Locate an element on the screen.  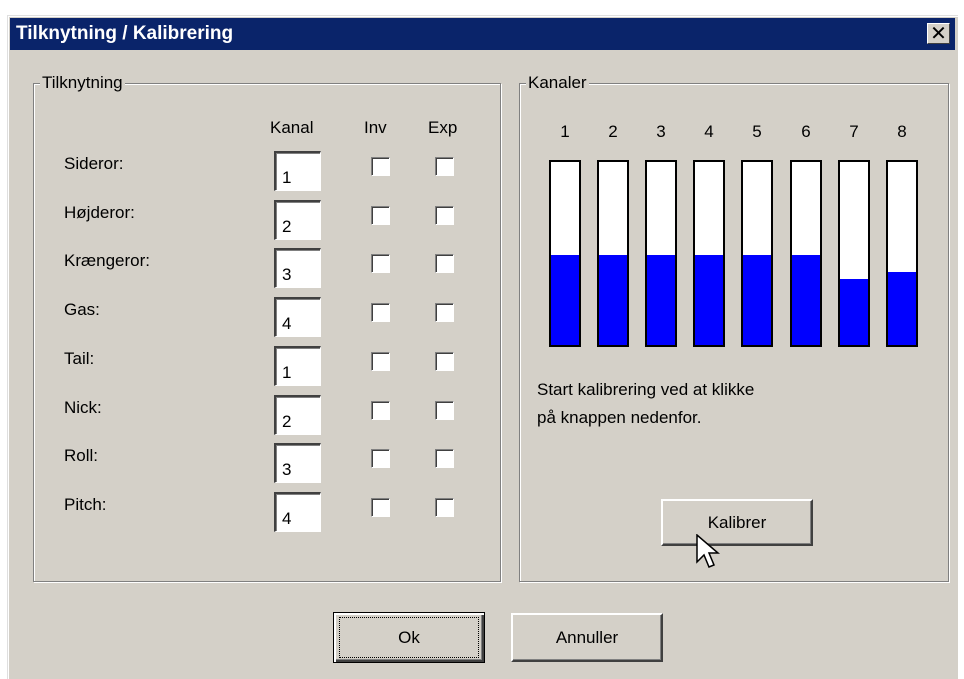
header-kanal: Kanal is located at coordinates (292, 127).